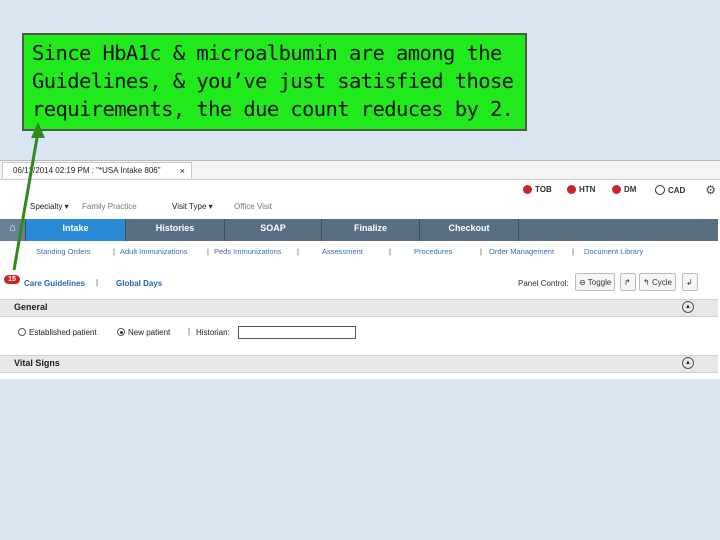 The image size is (720, 540). Describe the element at coordinates (248, 251) in the screenshot. I see `subnav-peds-immunizations: Peds Immunizations` at that location.